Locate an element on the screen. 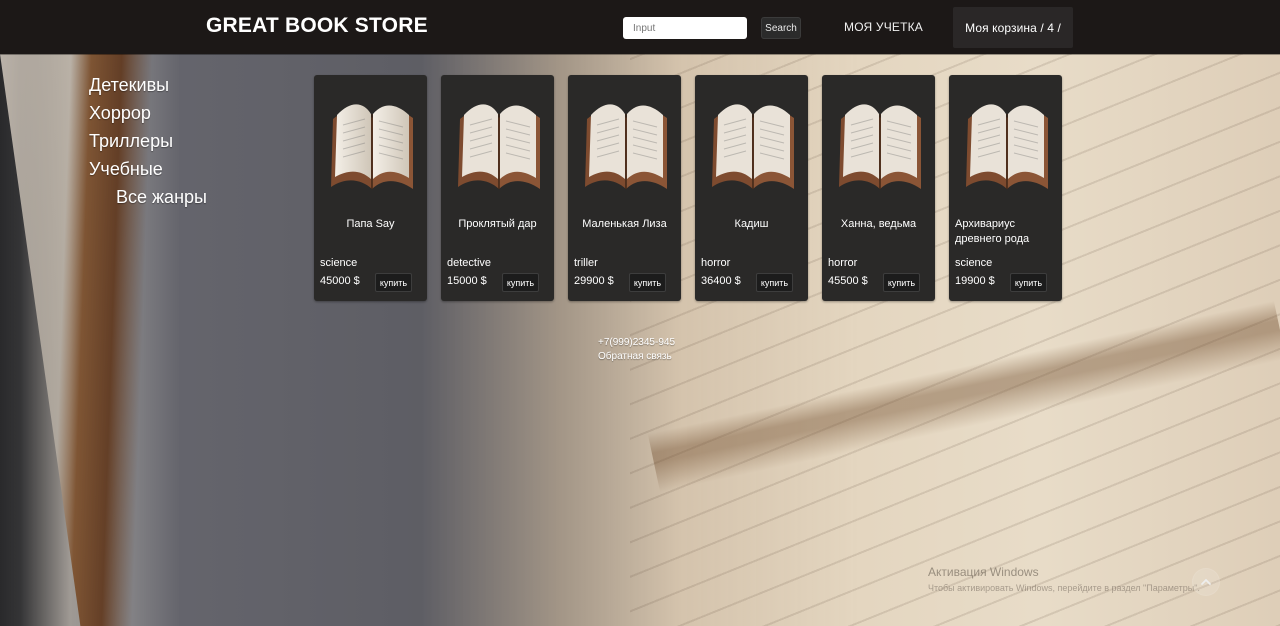  site-logo: GREAT BOOK STORE is located at coordinates (317, 26).